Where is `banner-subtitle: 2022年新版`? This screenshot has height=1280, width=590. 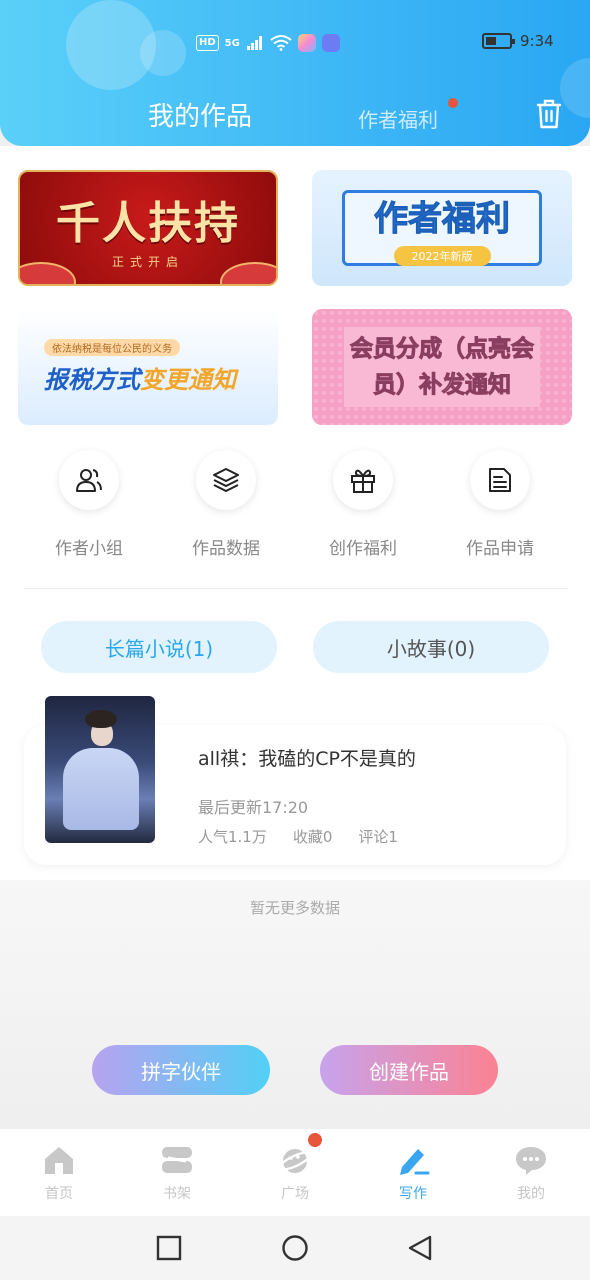
banner-subtitle: 2022年新版 is located at coordinates (442, 255).